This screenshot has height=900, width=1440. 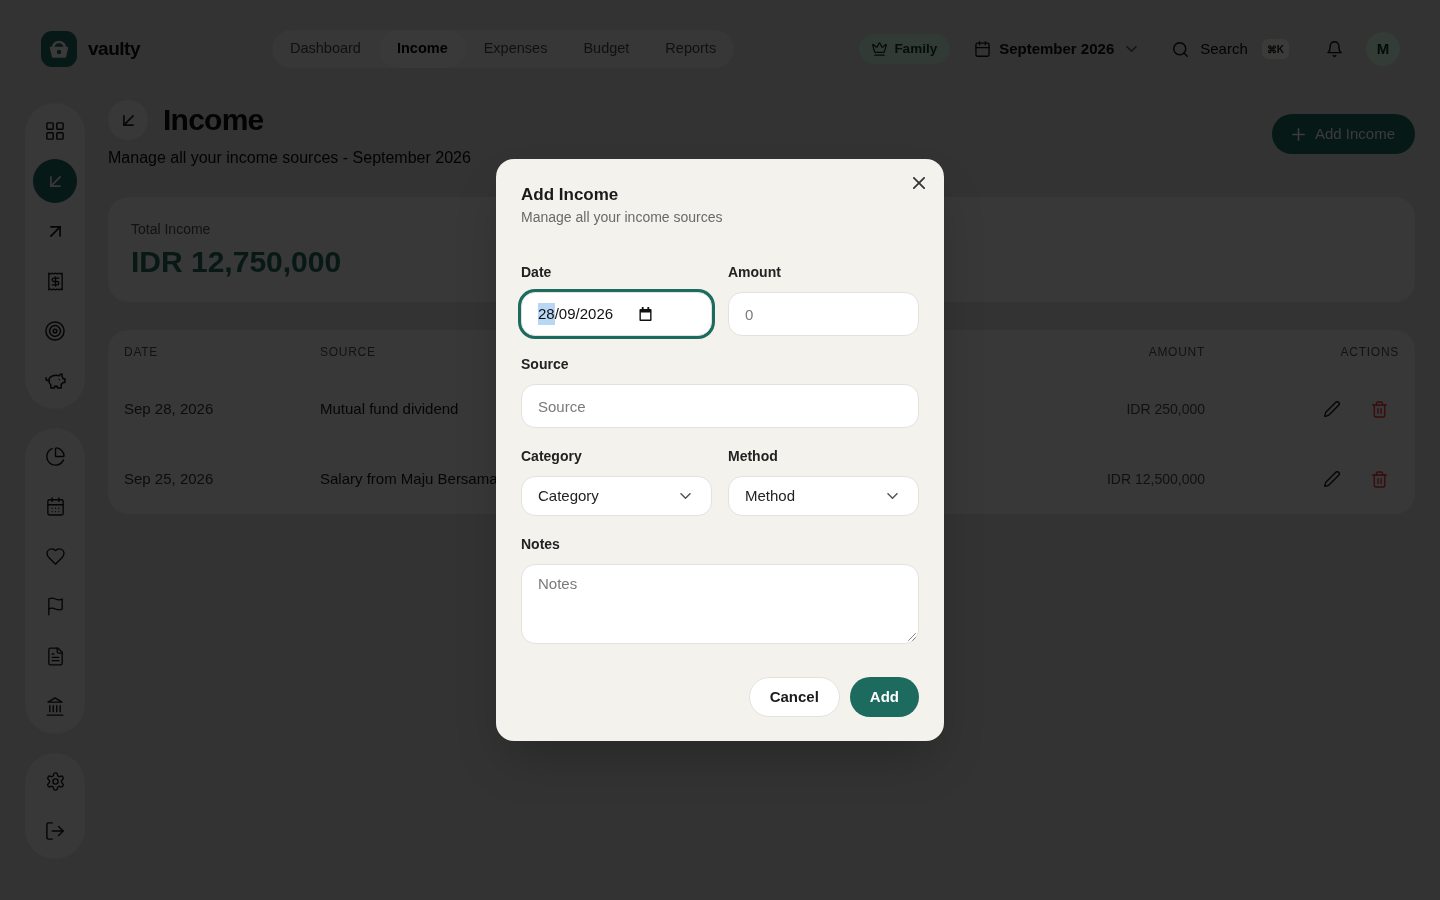 I want to click on target-icon, so click(x=55, y=331).